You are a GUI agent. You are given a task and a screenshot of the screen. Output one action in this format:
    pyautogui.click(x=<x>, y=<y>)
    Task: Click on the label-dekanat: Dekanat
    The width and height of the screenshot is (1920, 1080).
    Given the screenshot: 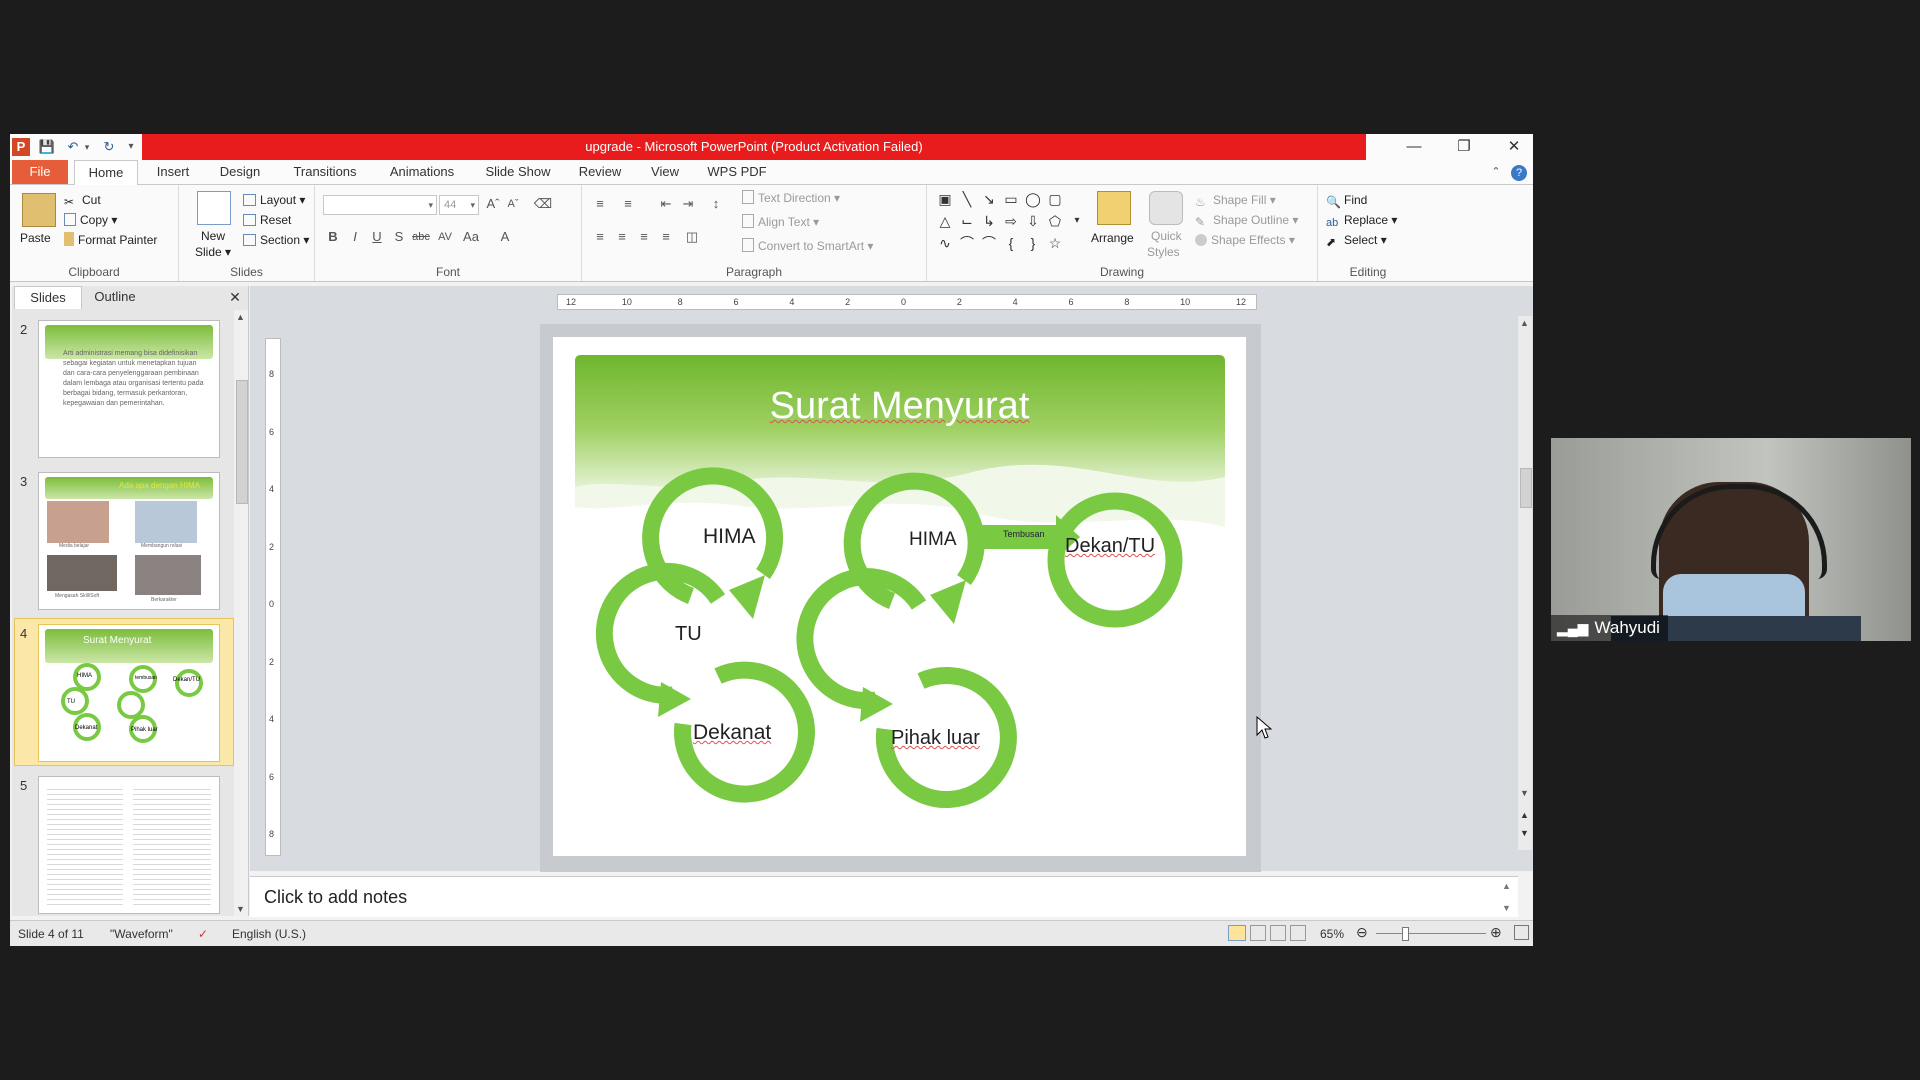 What is the action you would take?
    pyautogui.click(x=732, y=733)
    